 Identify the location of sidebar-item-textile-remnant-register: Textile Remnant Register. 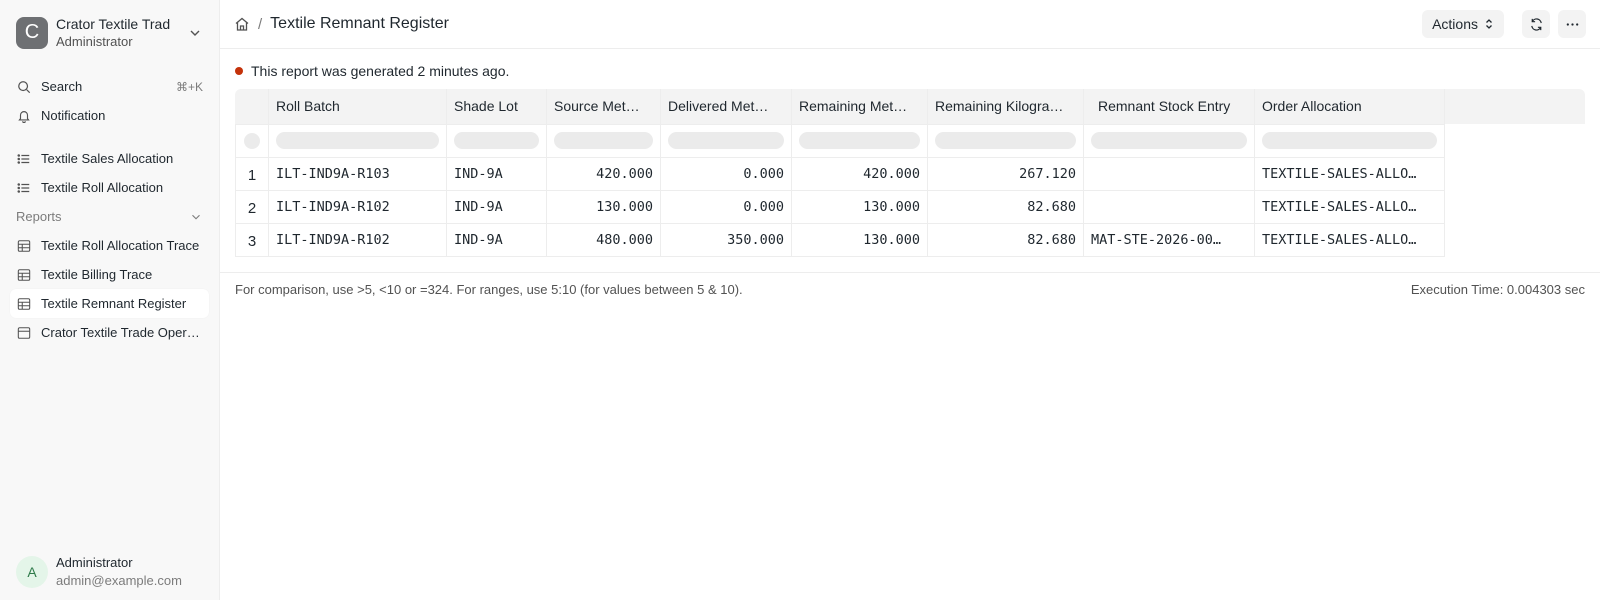
(109, 303).